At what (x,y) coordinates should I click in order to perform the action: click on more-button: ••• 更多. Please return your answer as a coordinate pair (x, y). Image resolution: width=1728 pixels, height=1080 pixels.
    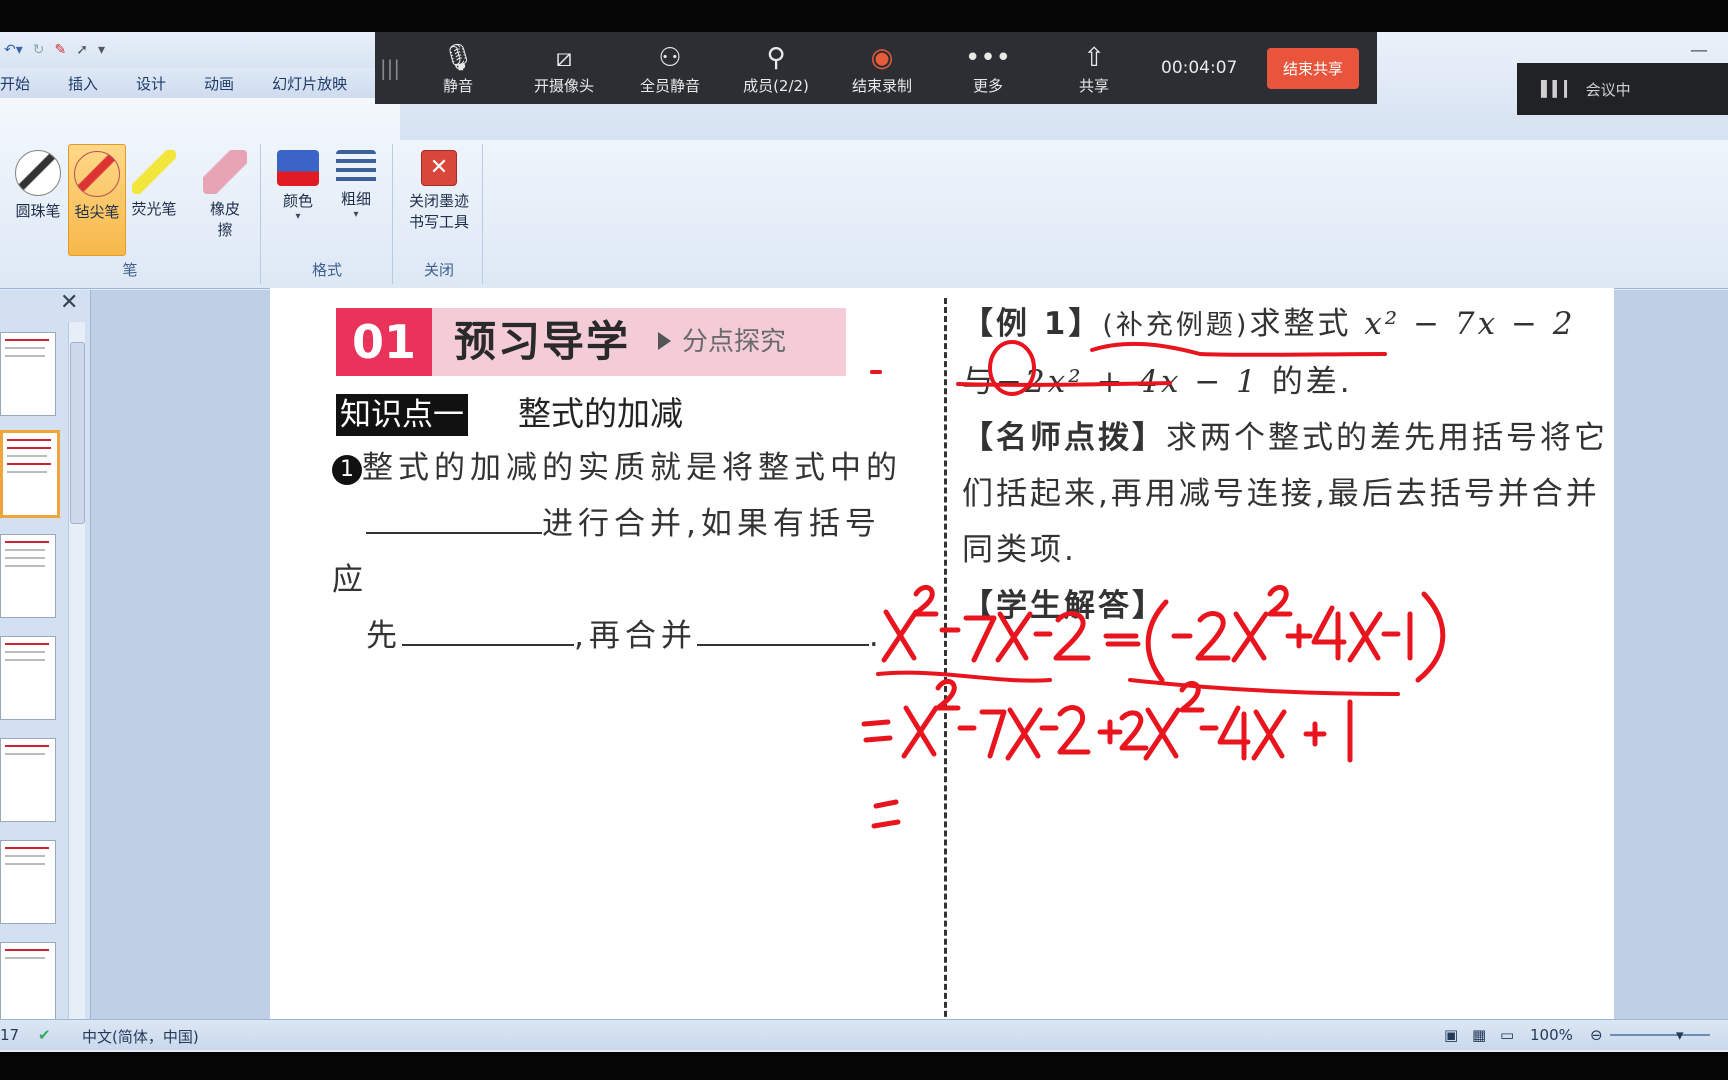
    Looking at the image, I should click on (988, 68).